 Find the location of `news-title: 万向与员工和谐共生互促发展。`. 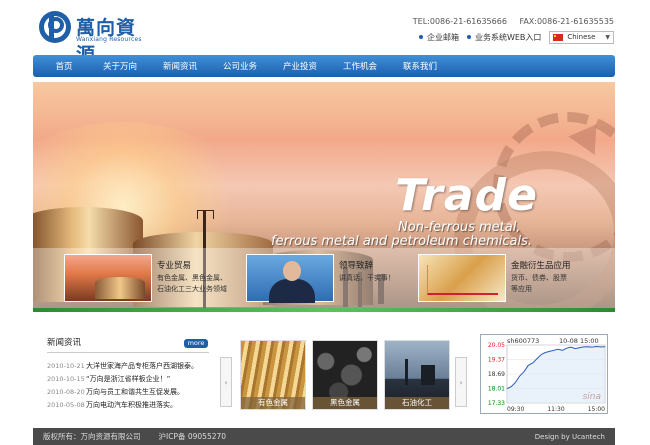

news-title: 万向与员工和谐共生互促发展。 is located at coordinates (135, 391).